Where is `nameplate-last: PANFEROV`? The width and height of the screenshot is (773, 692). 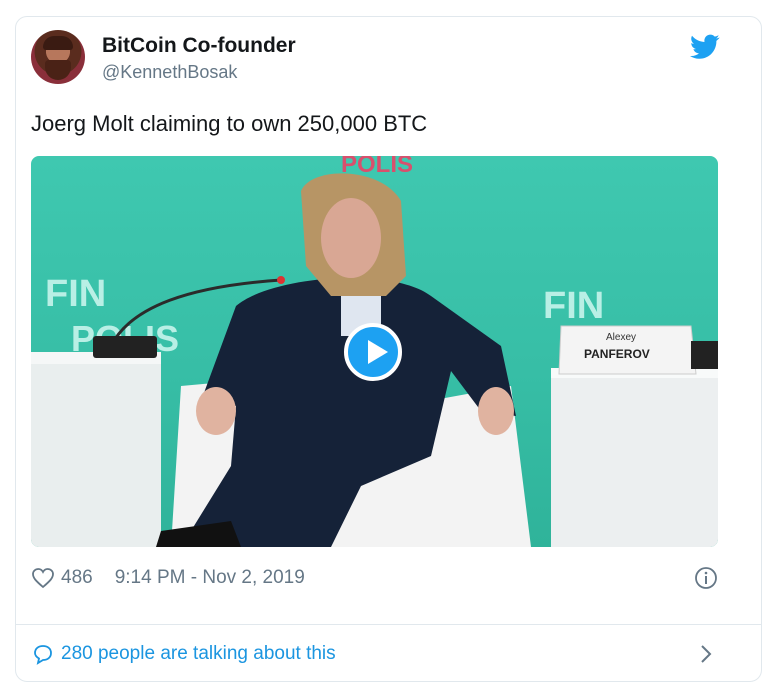
nameplate-last: PANFEROV is located at coordinates (617, 354).